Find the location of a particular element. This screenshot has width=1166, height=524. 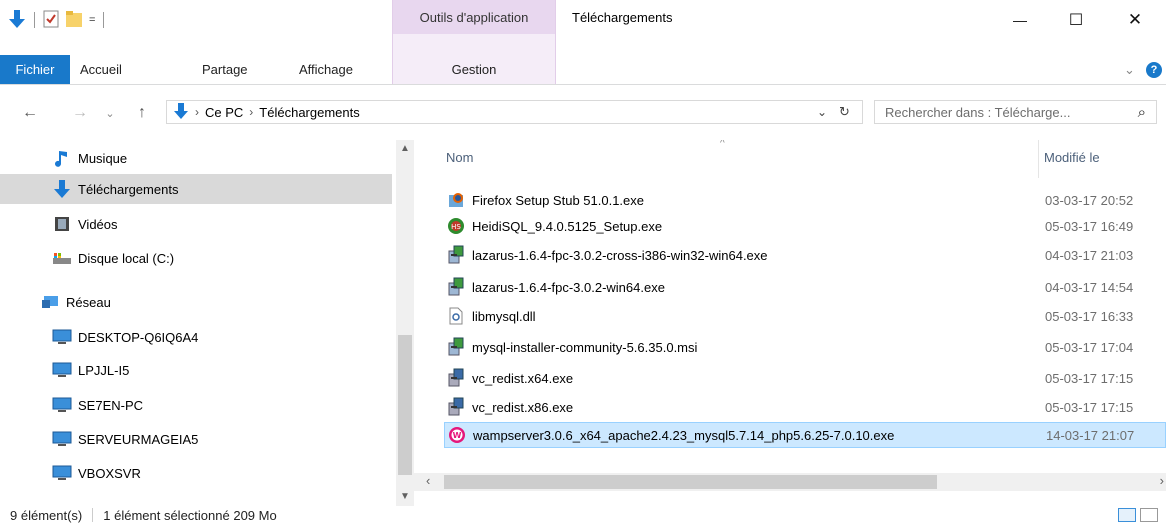

file-date: 04-03-17 14:54 is located at coordinates (1089, 287).